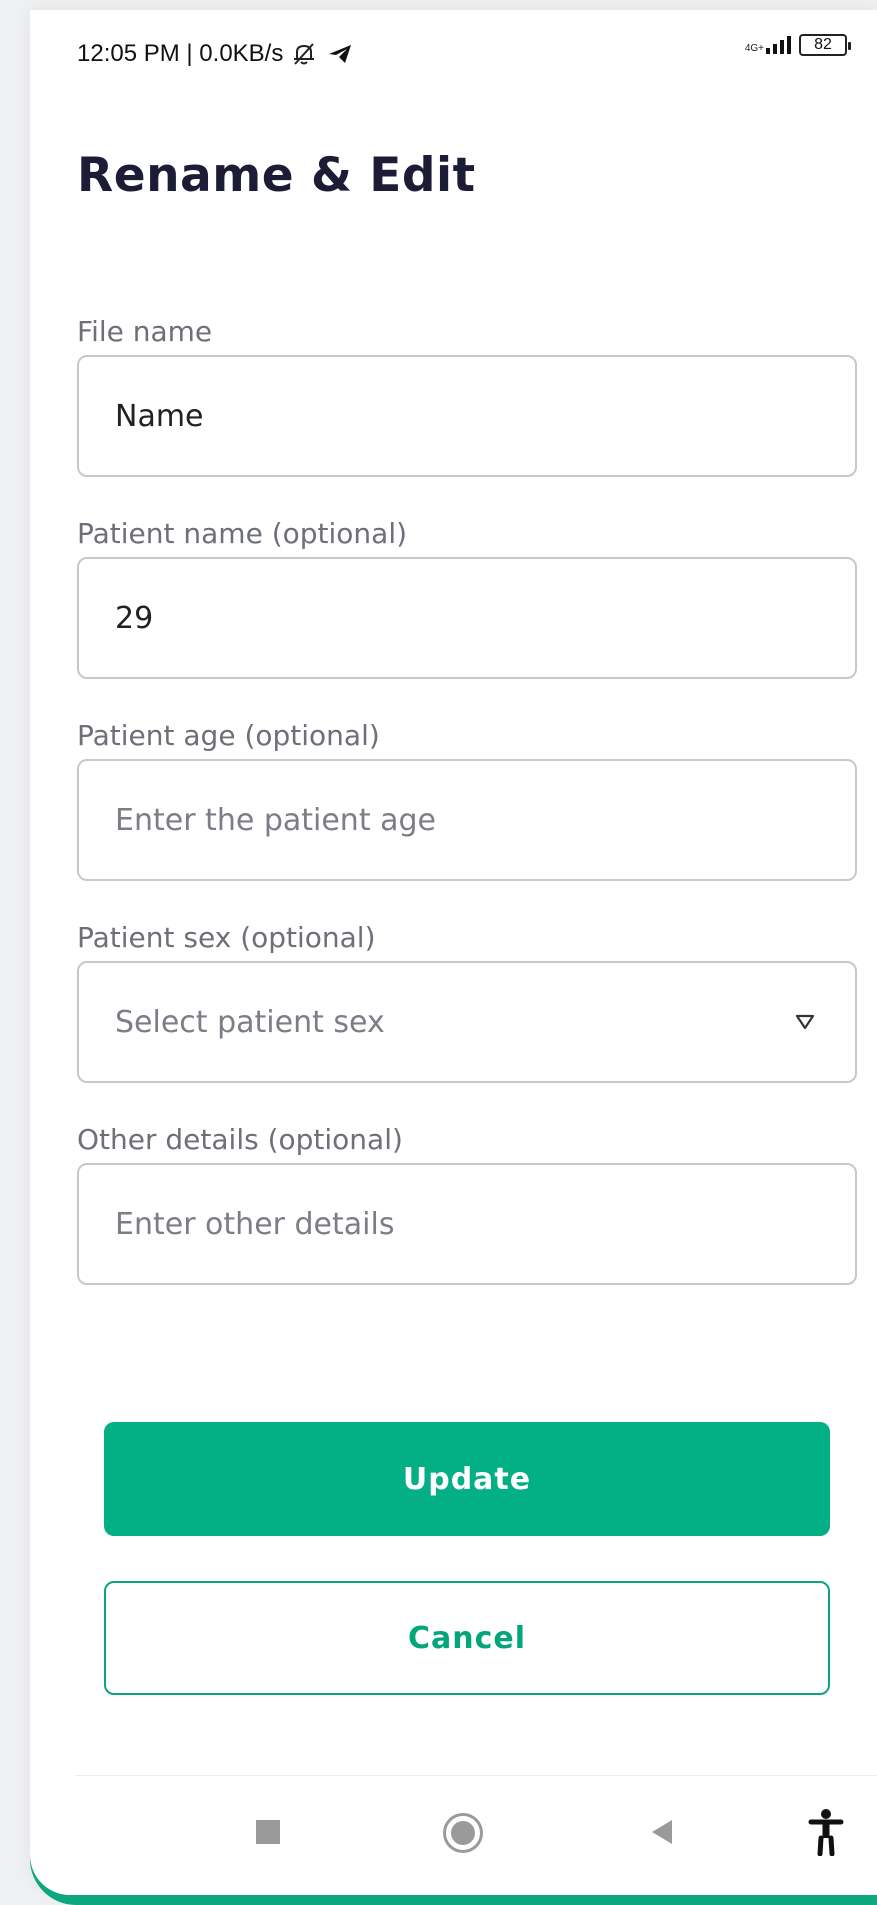 This screenshot has height=1905, width=877. I want to click on system-nav-bar, so click(453, 1832).